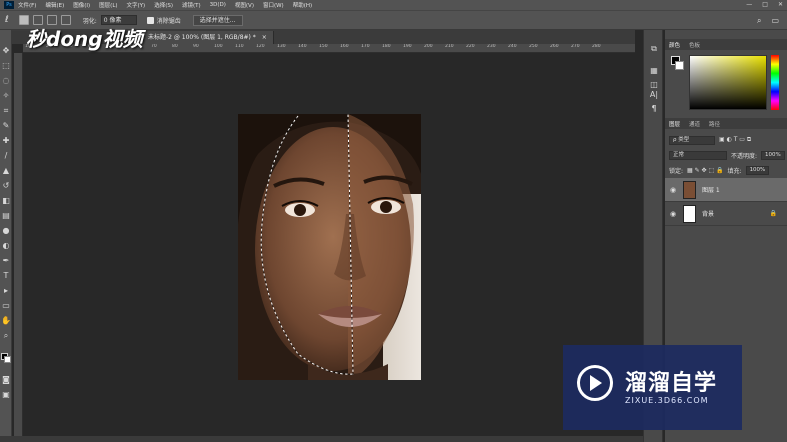 This screenshot has width=787, height=442. Describe the element at coordinates (323, 46) in the screenshot. I see `ruler-tick: 150` at that location.